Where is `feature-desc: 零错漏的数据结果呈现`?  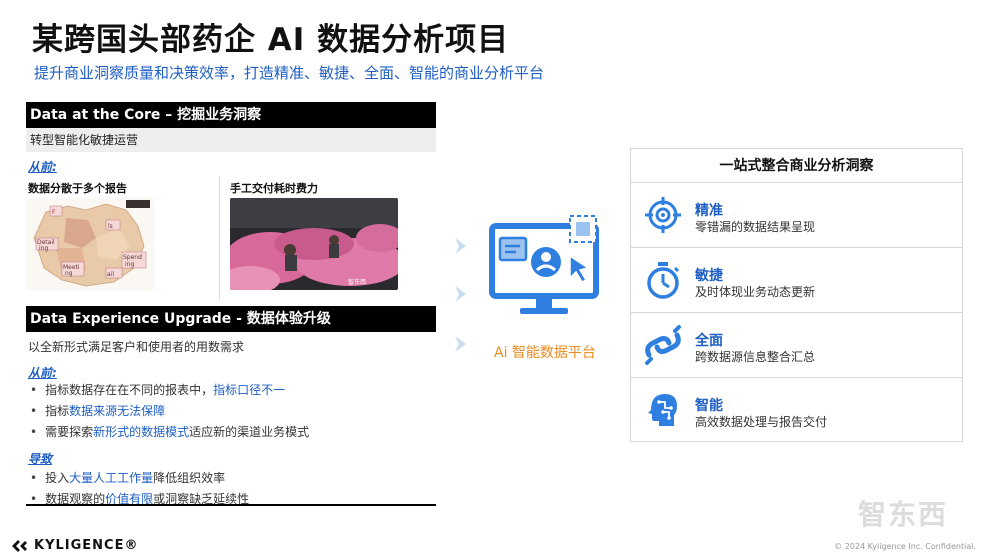 feature-desc: 零错漏的数据结果呈现 is located at coordinates (755, 227).